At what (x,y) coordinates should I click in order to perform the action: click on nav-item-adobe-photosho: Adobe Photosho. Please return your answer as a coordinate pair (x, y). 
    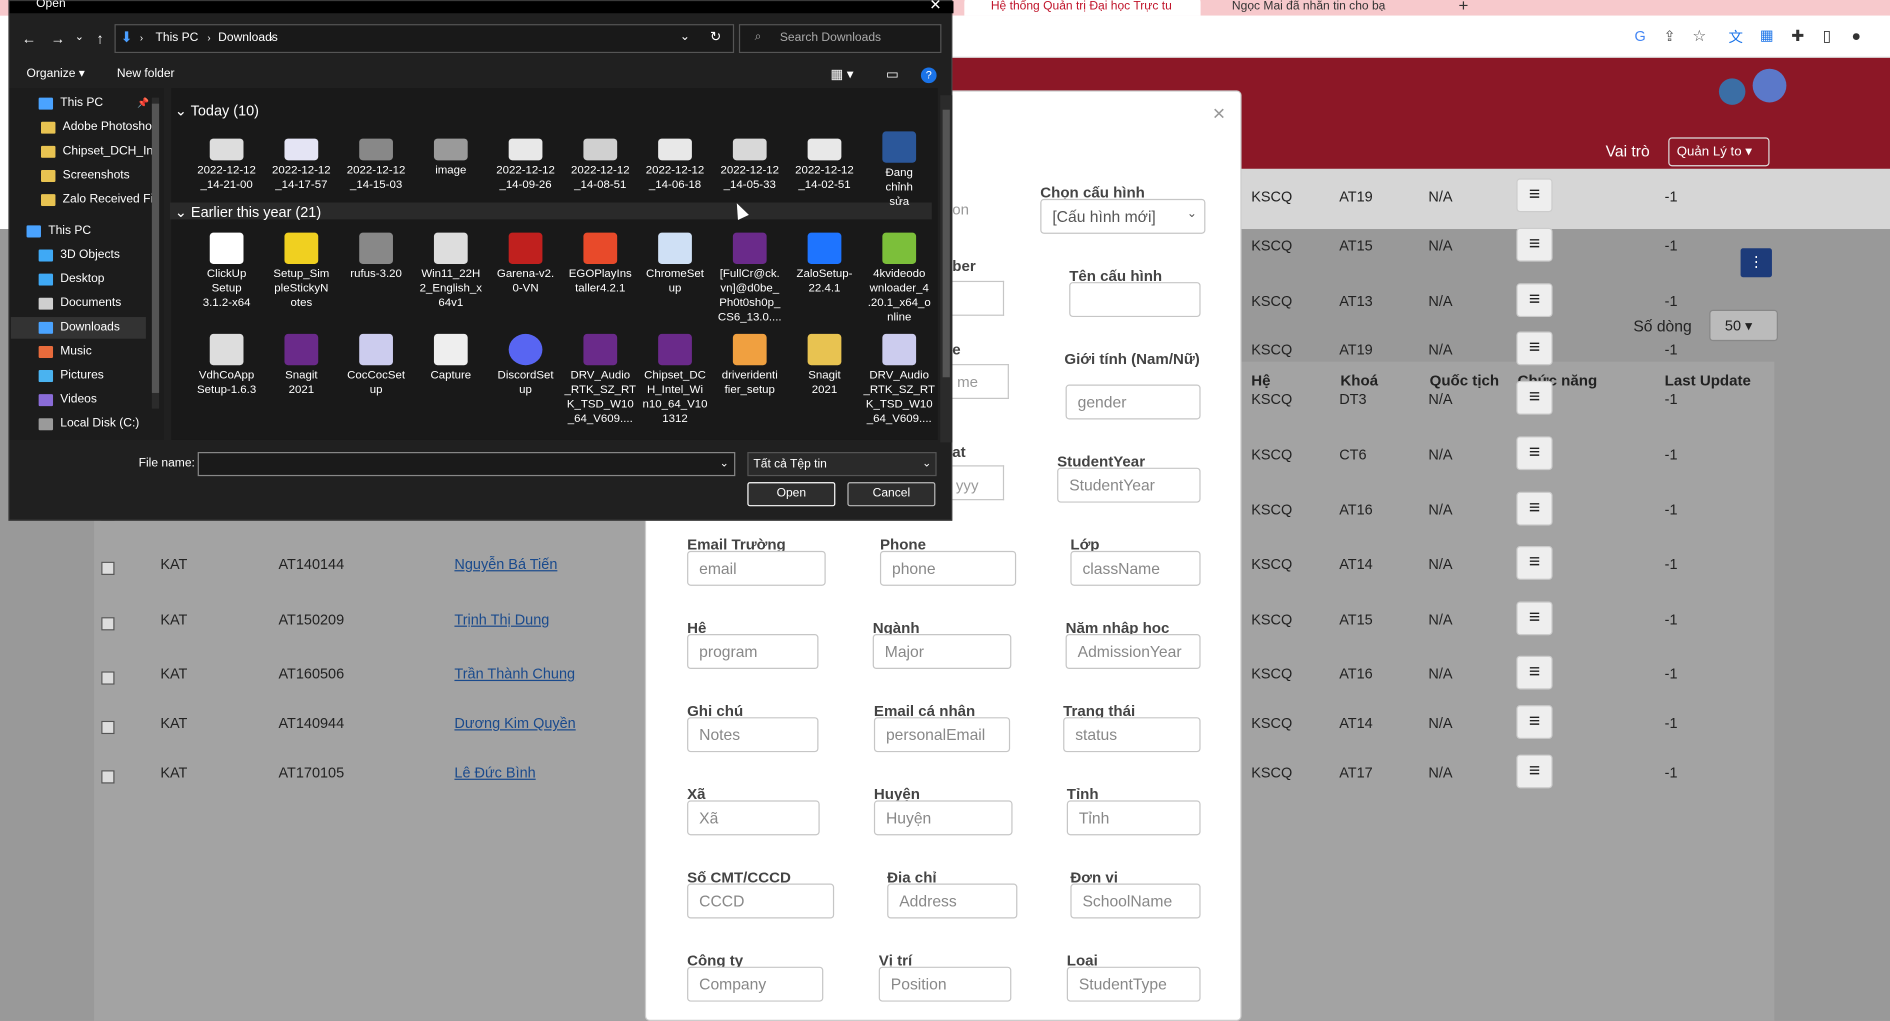
    Looking at the image, I should click on (96, 127).